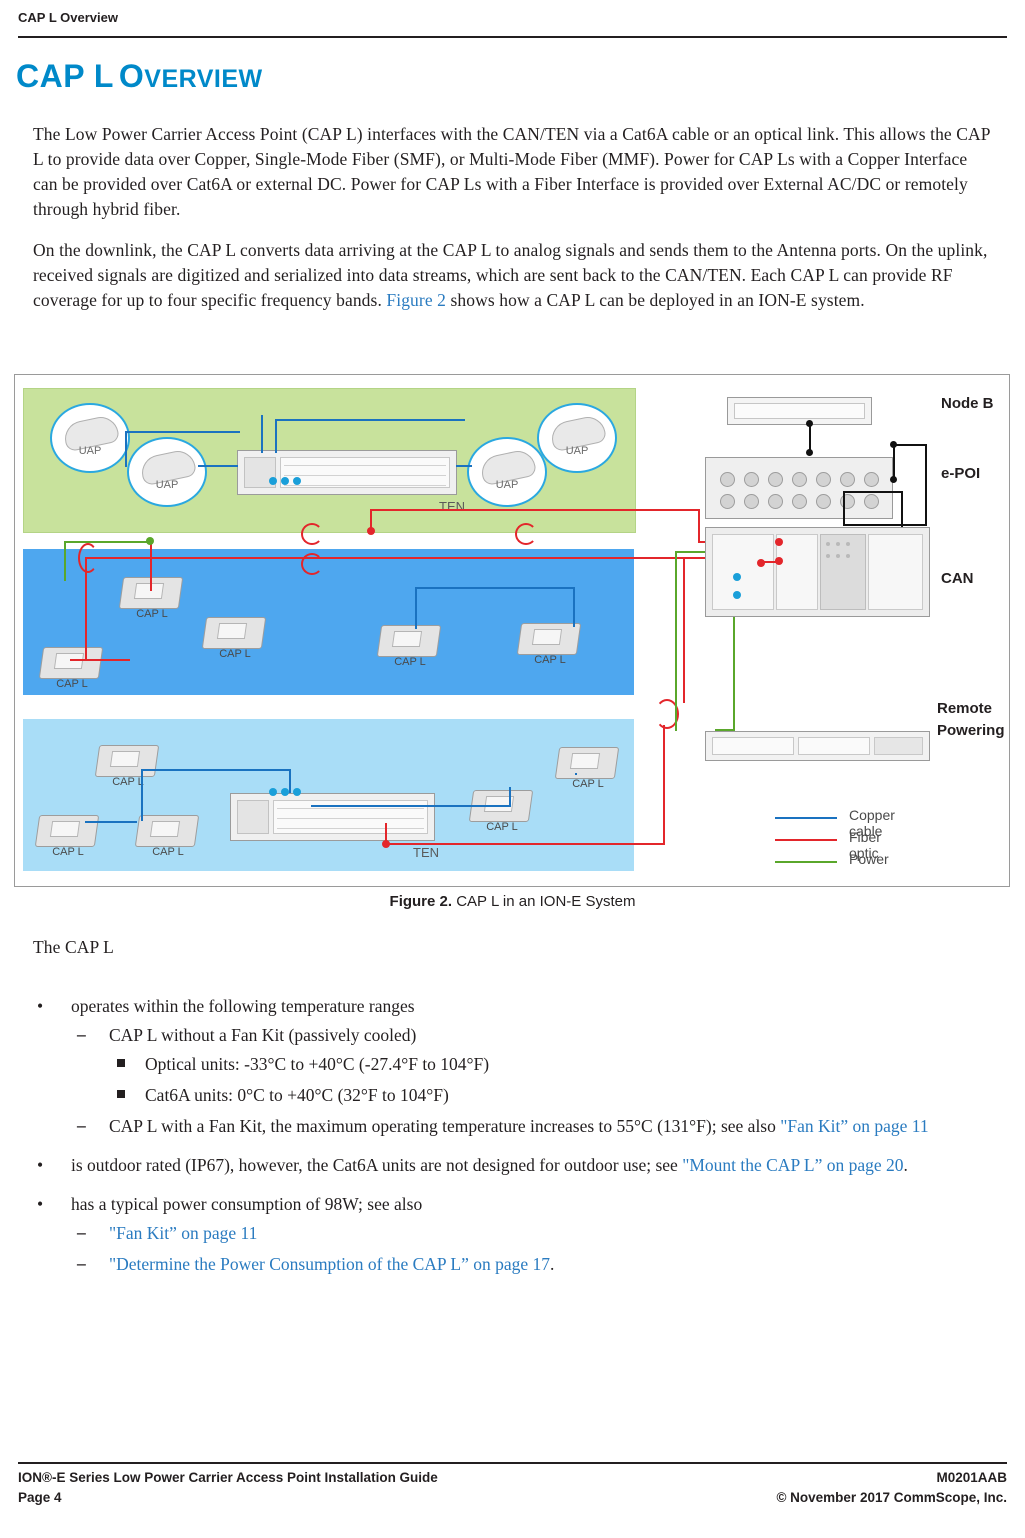  Describe the element at coordinates (799, 411) in the screenshot. I see `node-b-unit` at that location.